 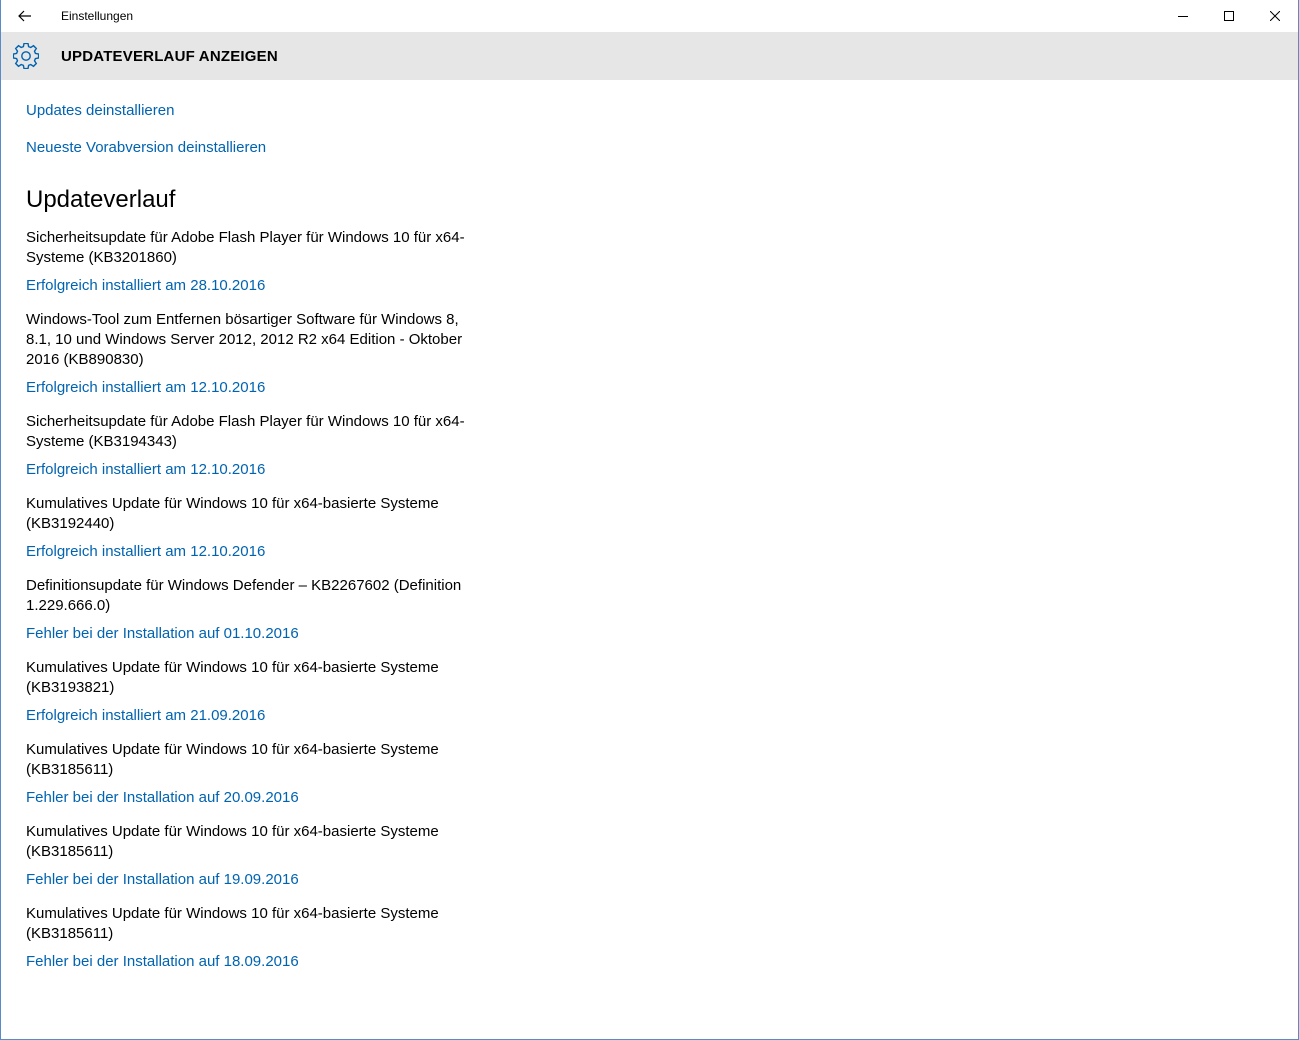 I want to click on maximize-icon, so click(x=1229, y=16).